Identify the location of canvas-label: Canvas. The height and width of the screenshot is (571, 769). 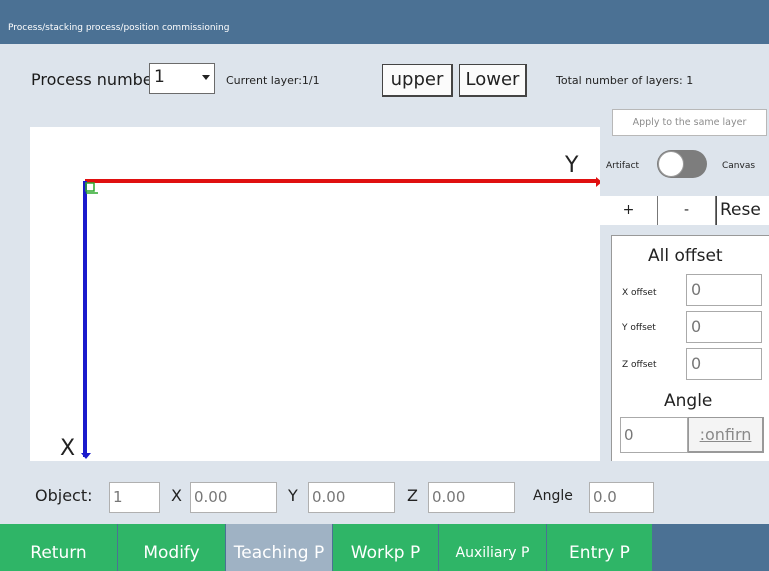
(739, 166).